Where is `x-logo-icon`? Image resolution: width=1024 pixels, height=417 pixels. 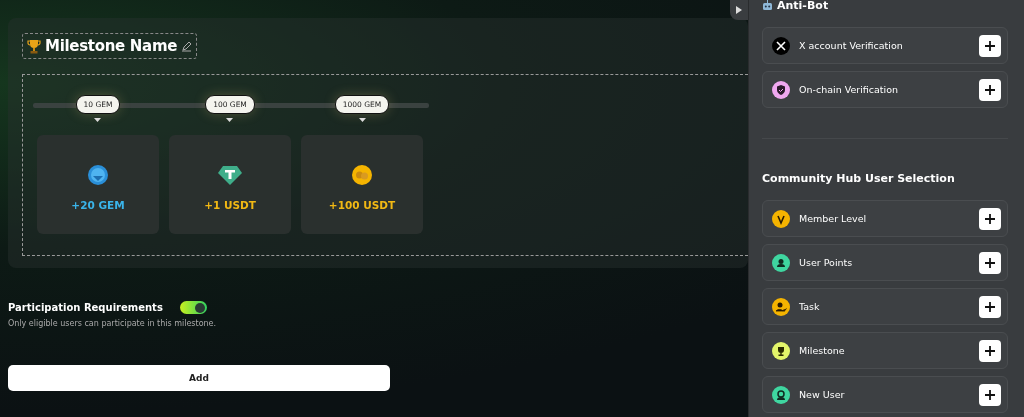 x-logo-icon is located at coordinates (781, 45).